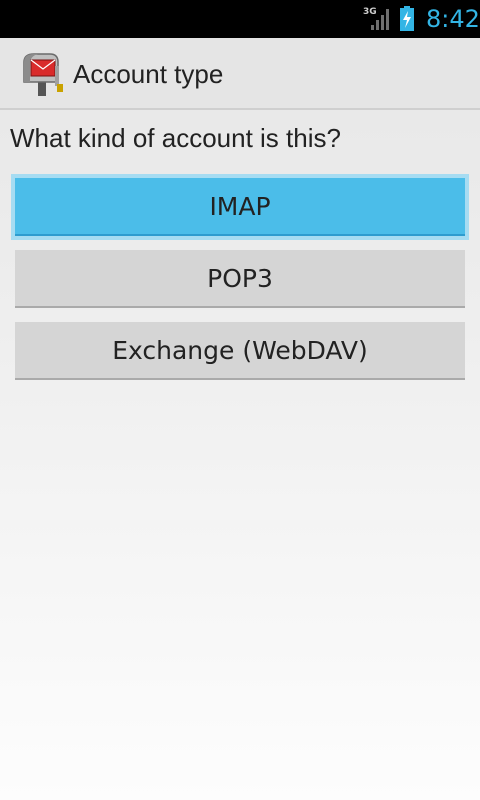  Describe the element at coordinates (175, 138) in the screenshot. I see `question-prompt: What kind of account is this?` at that location.